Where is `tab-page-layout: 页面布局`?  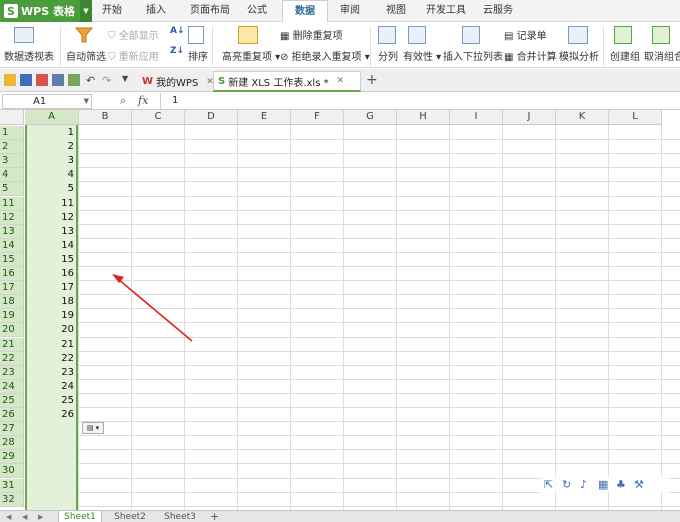
tab-page-layout: 页面布局 is located at coordinates (210, 11).